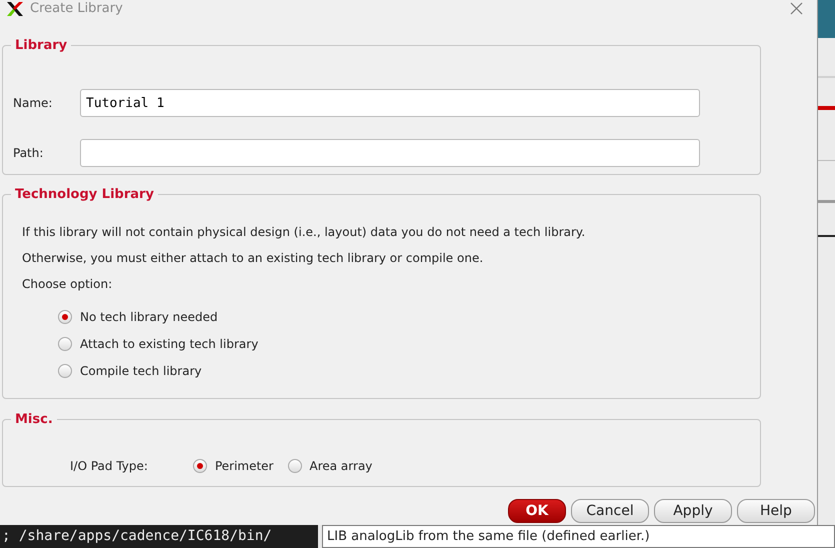  What do you see at coordinates (826, 19) in the screenshot?
I see `title-bar-edge` at bounding box center [826, 19].